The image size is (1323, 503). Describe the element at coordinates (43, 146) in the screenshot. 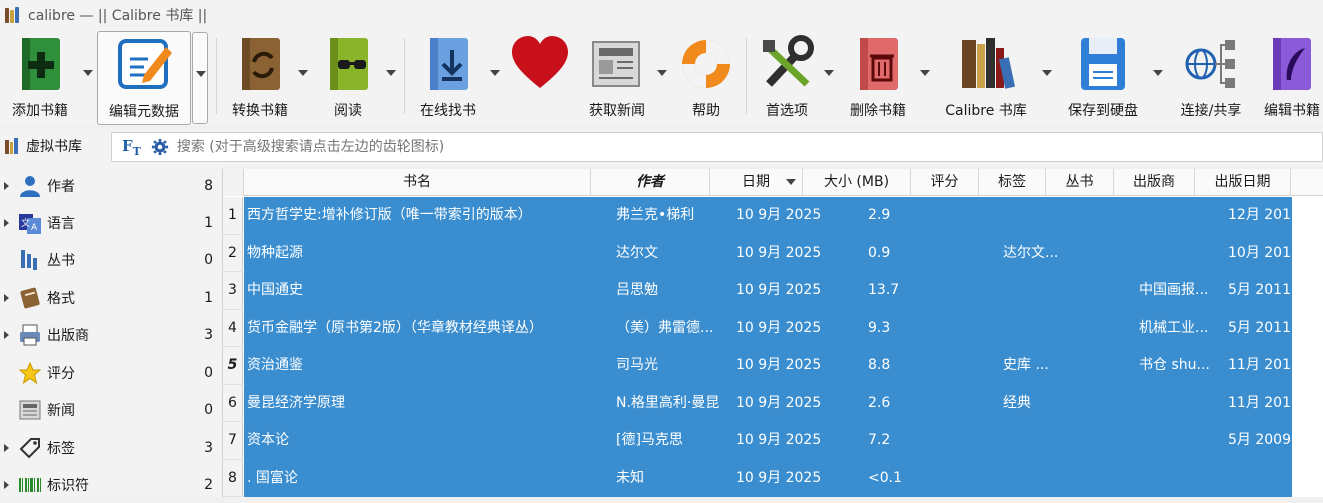

I see `virtual-library-button: 虚拟书库` at that location.